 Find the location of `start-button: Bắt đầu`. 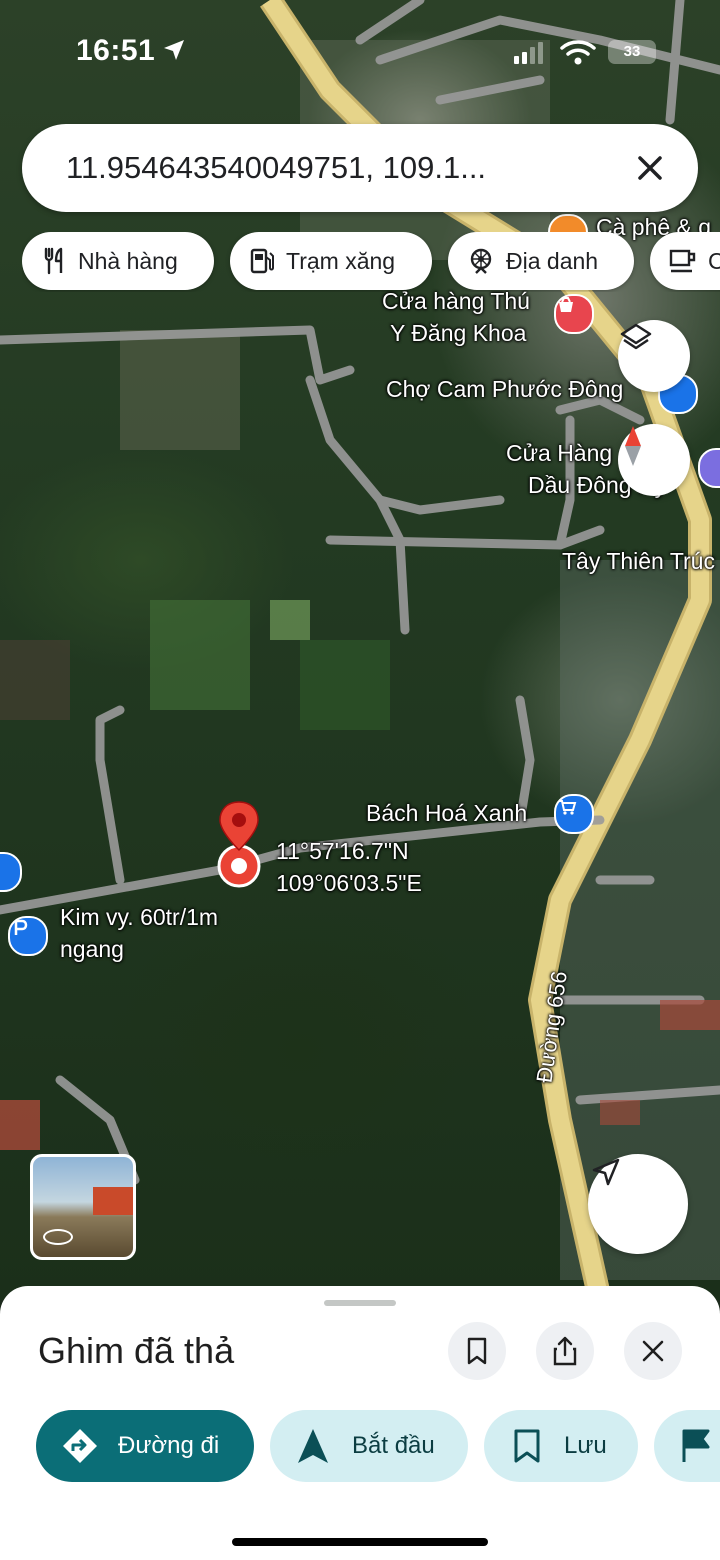

start-button: Bắt đầu is located at coordinates (369, 1446).